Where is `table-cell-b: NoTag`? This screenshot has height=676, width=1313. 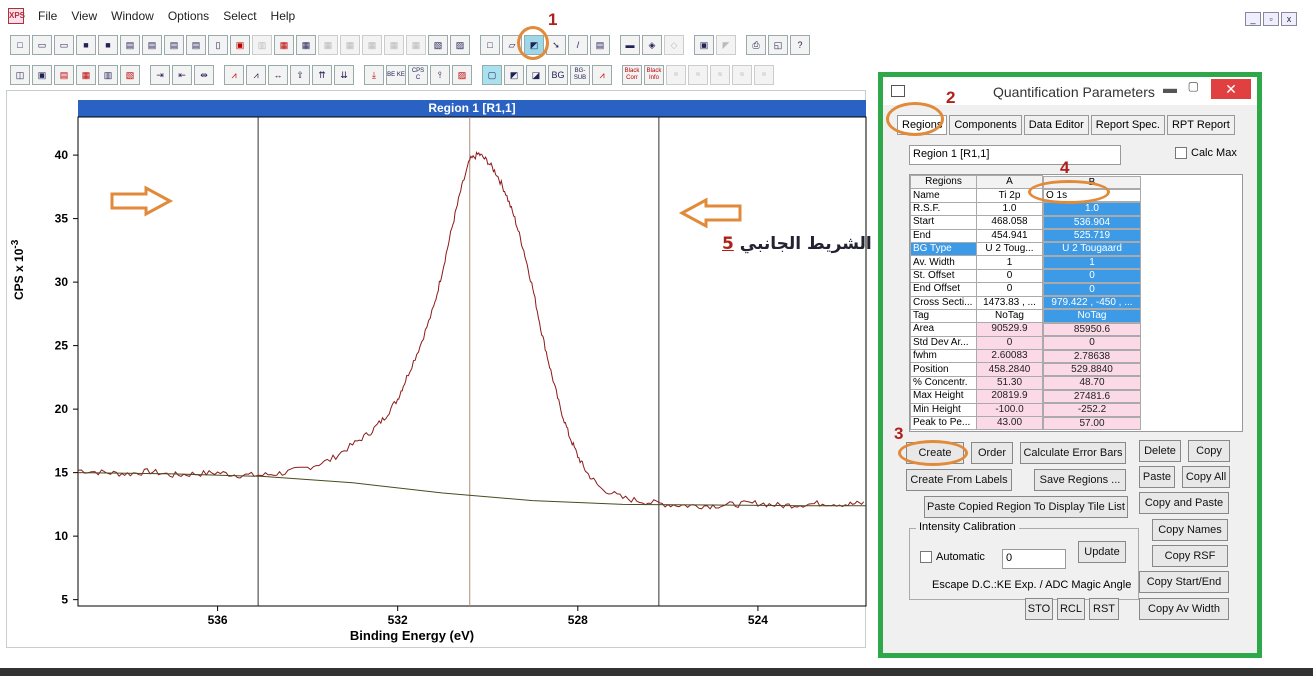 table-cell-b: NoTag is located at coordinates (1092, 316).